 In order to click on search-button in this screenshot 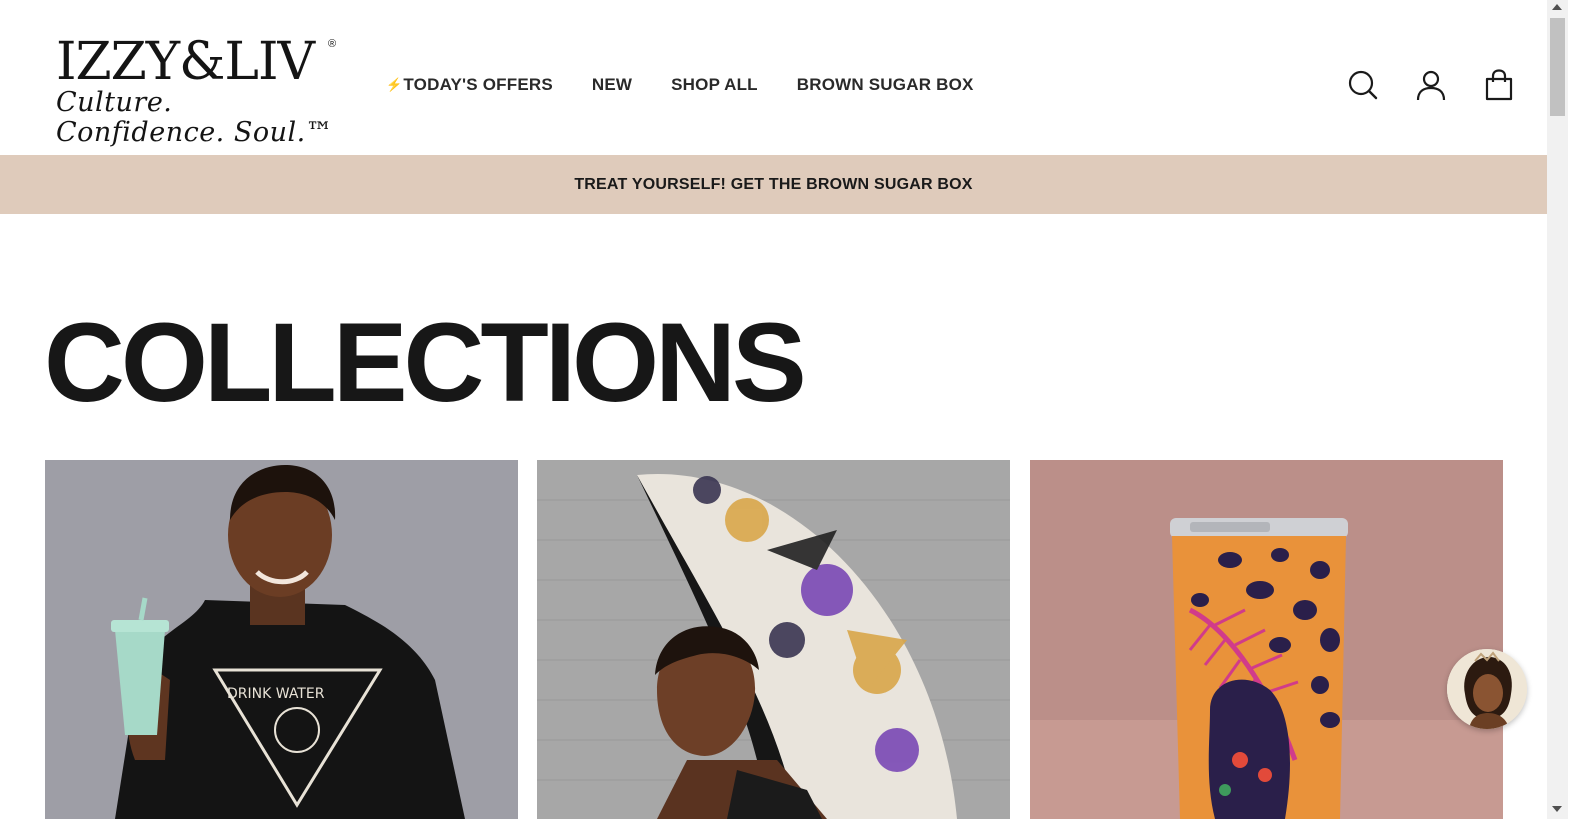, I will do `click(1363, 85)`.